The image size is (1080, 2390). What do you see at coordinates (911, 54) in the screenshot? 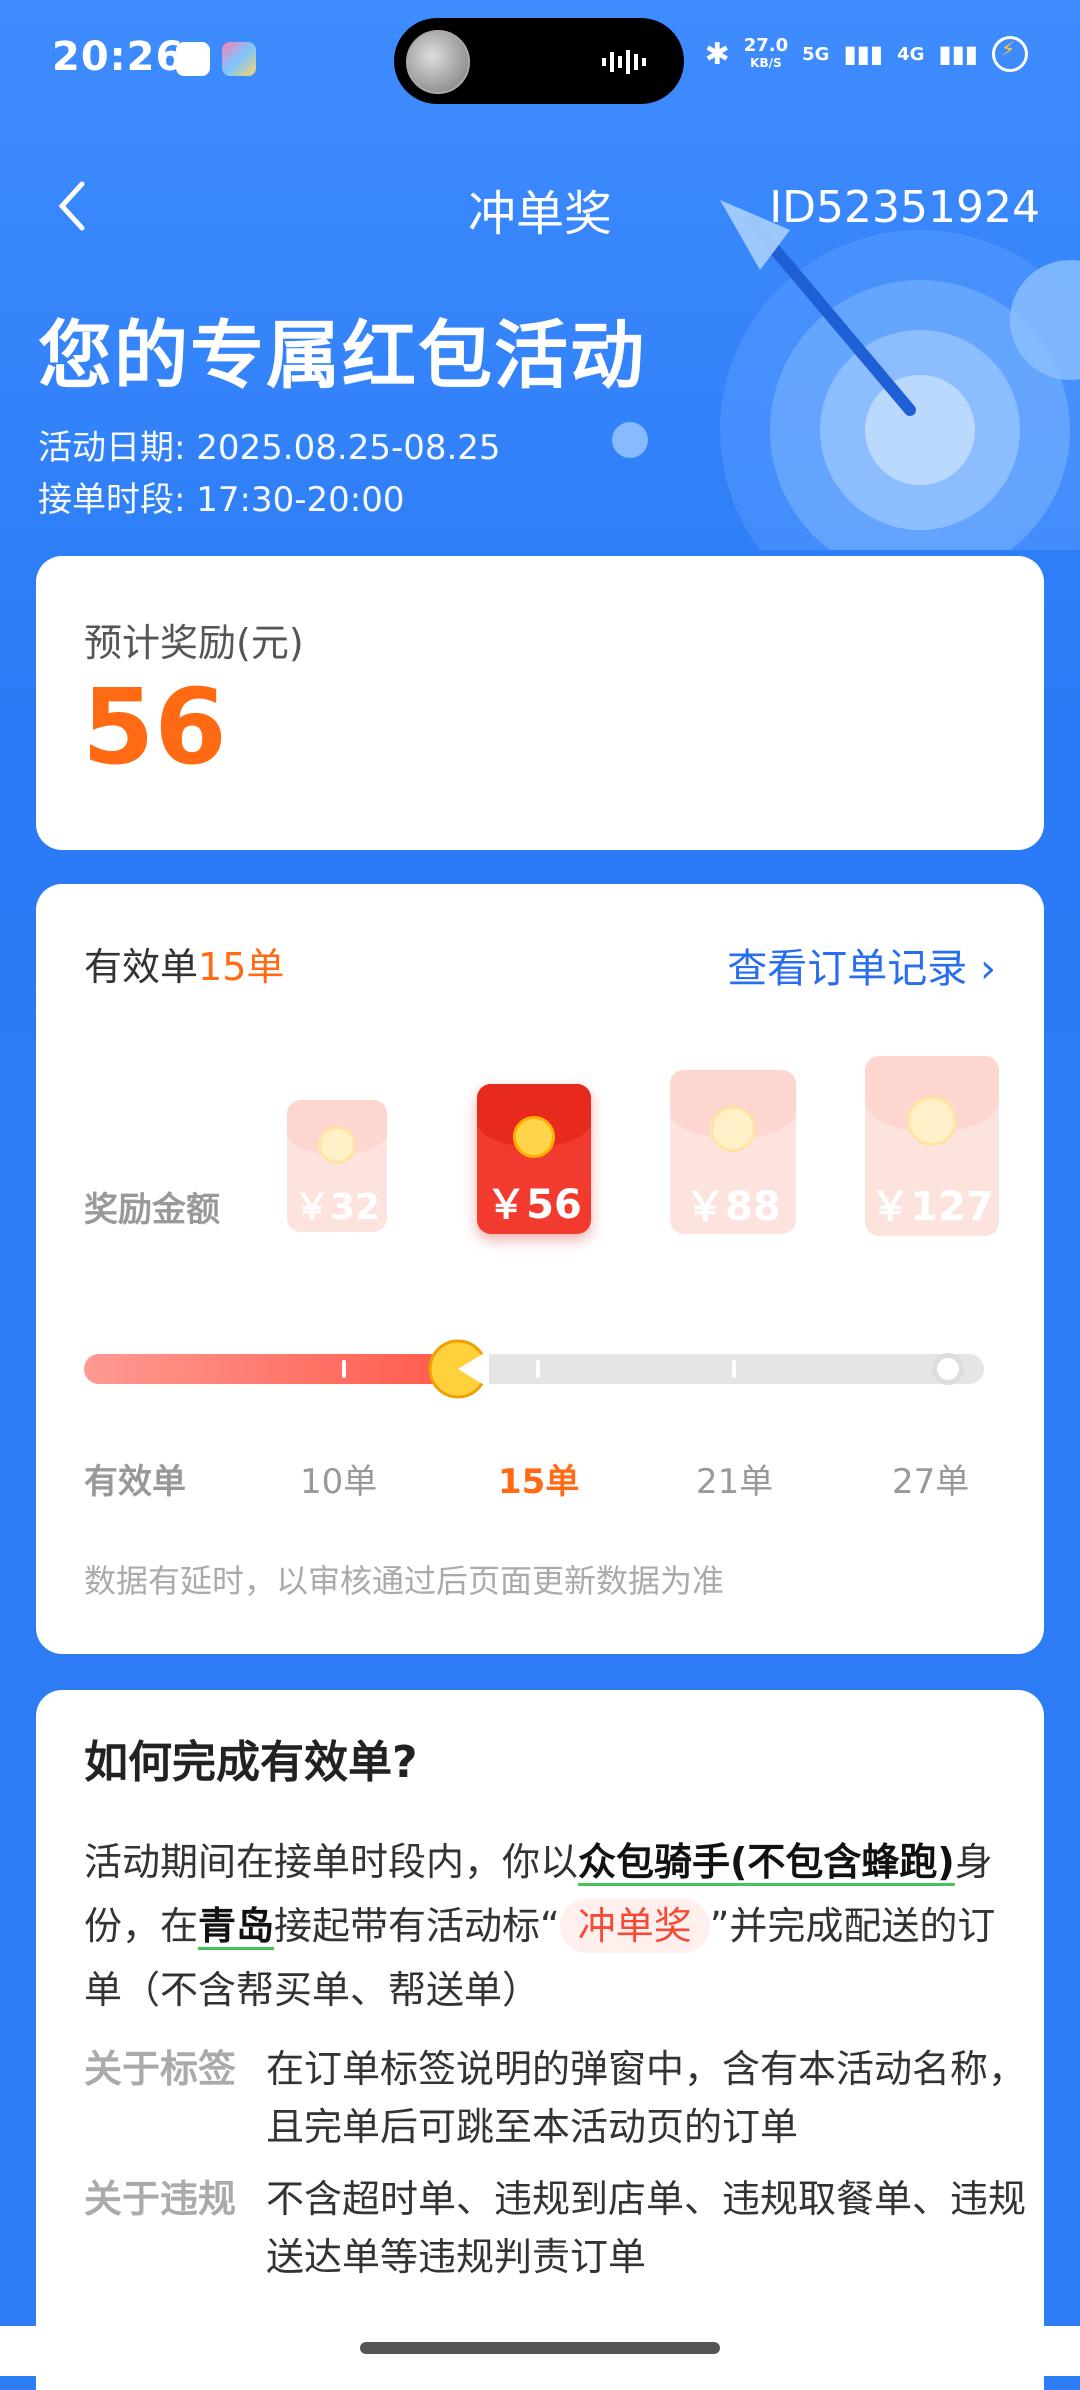
I see `signal-4g-icon: 4G` at bounding box center [911, 54].